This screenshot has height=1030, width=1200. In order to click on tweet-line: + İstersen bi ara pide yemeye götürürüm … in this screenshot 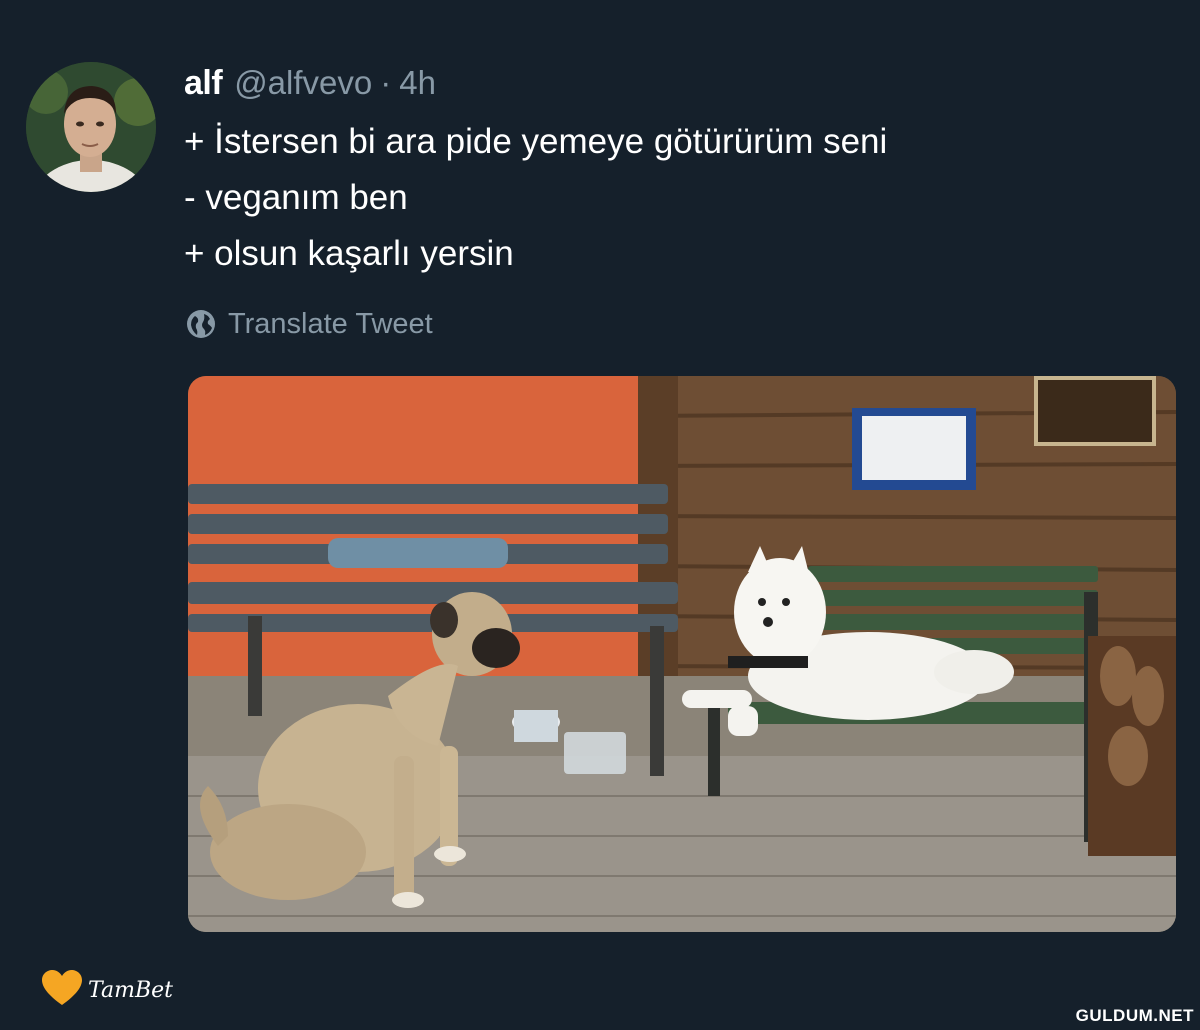, I will do `click(536, 141)`.